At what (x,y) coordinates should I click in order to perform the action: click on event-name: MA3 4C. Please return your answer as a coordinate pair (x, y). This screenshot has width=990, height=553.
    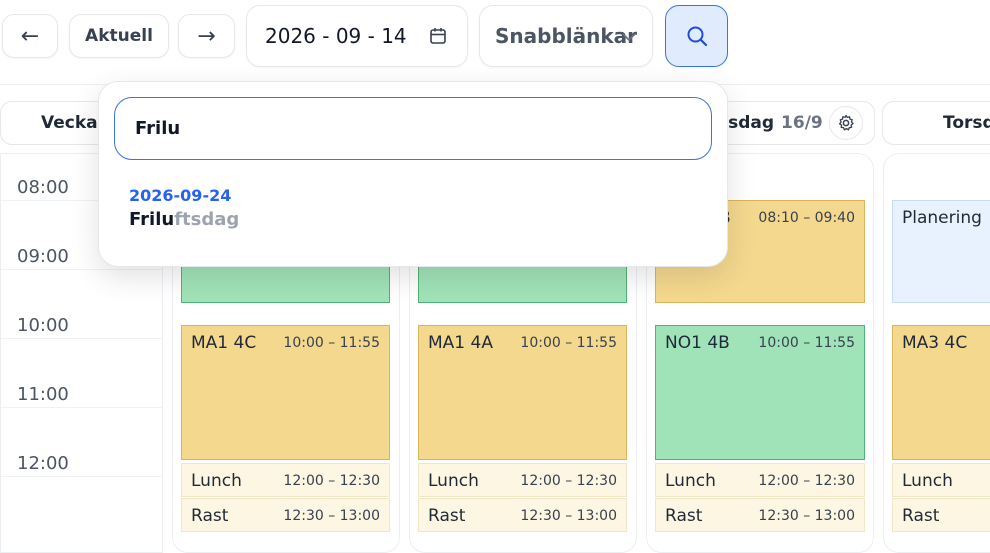
    Looking at the image, I should click on (935, 343).